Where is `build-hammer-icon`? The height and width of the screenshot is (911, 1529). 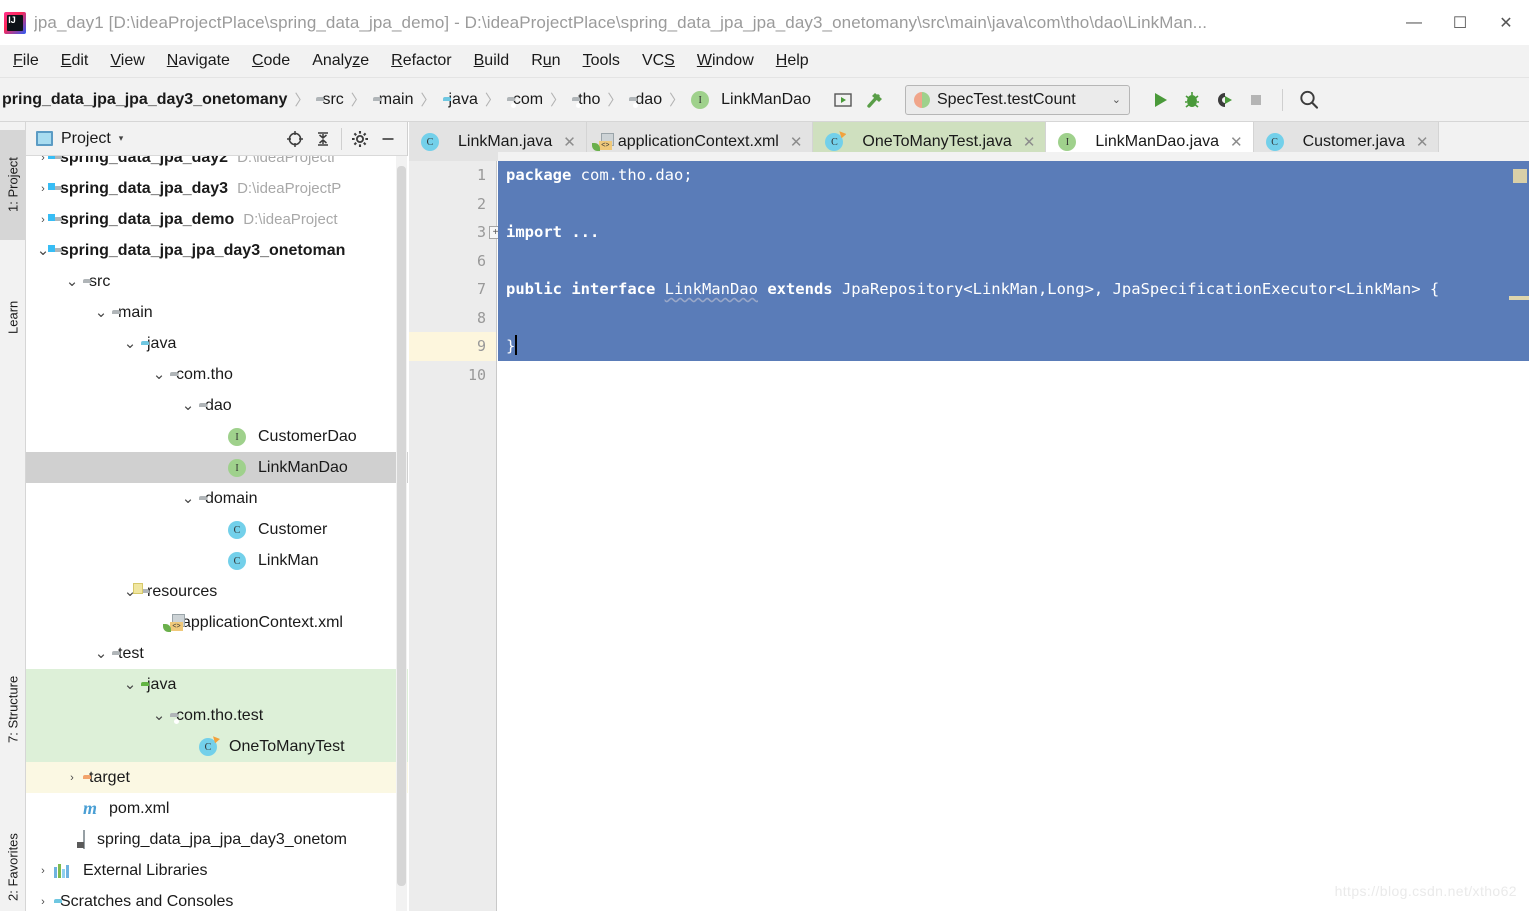
build-hammer-icon is located at coordinates (875, 100).